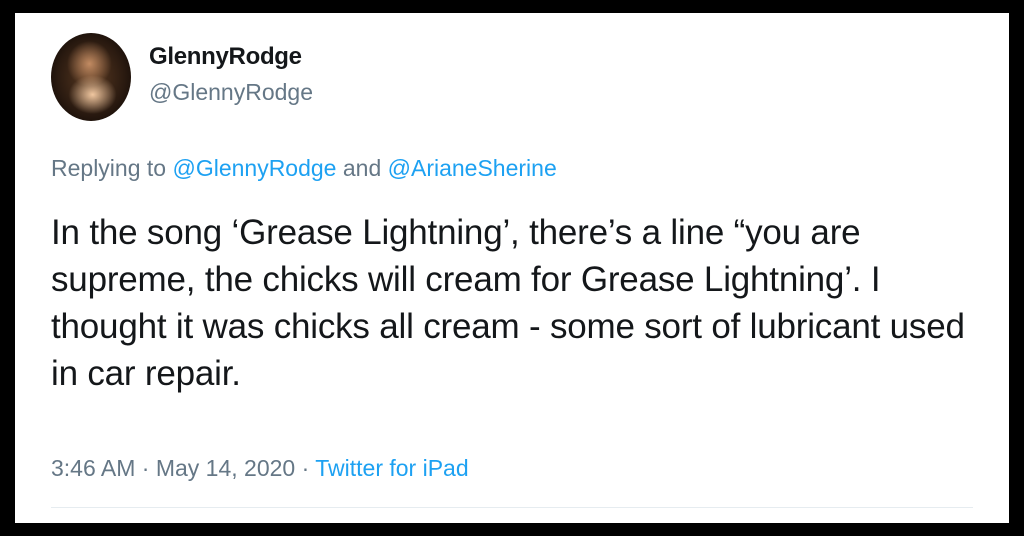 This screenshot has height=536, width=1024. I want to click on display-name: GlennyRodge, so click(225, 57).